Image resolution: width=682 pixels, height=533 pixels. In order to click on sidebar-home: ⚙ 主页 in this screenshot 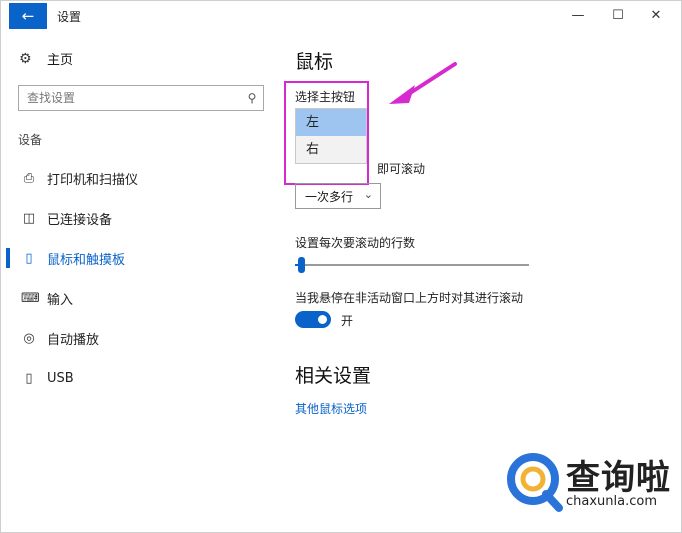, I will do `click(46, 59)`.